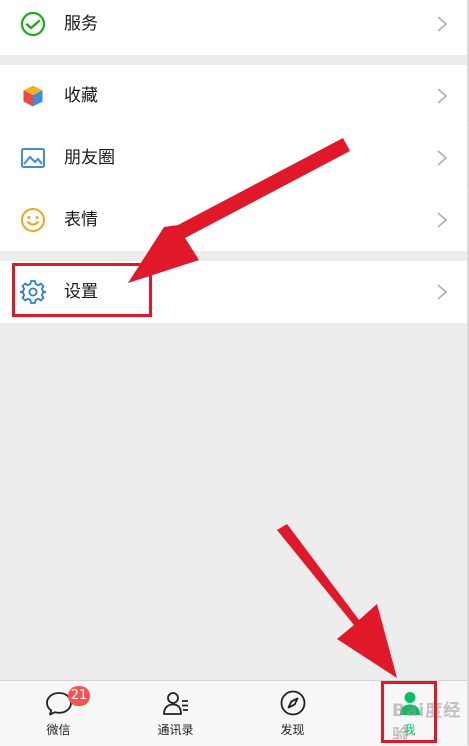 This screenshot has height=746, width=469. I want to click on tab-discover-label: 发现, so click(292, 730).